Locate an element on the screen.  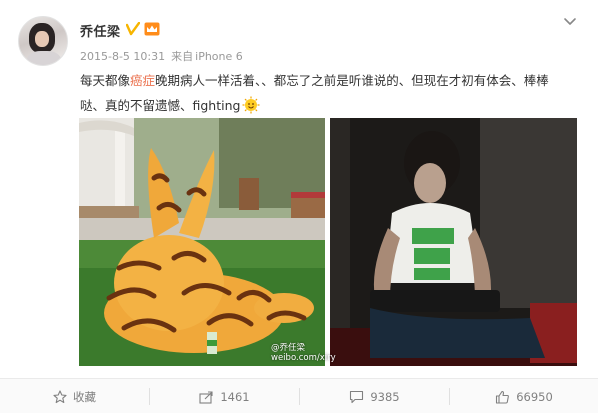
smile-emoji-icon is located at coordinates (251, 105).